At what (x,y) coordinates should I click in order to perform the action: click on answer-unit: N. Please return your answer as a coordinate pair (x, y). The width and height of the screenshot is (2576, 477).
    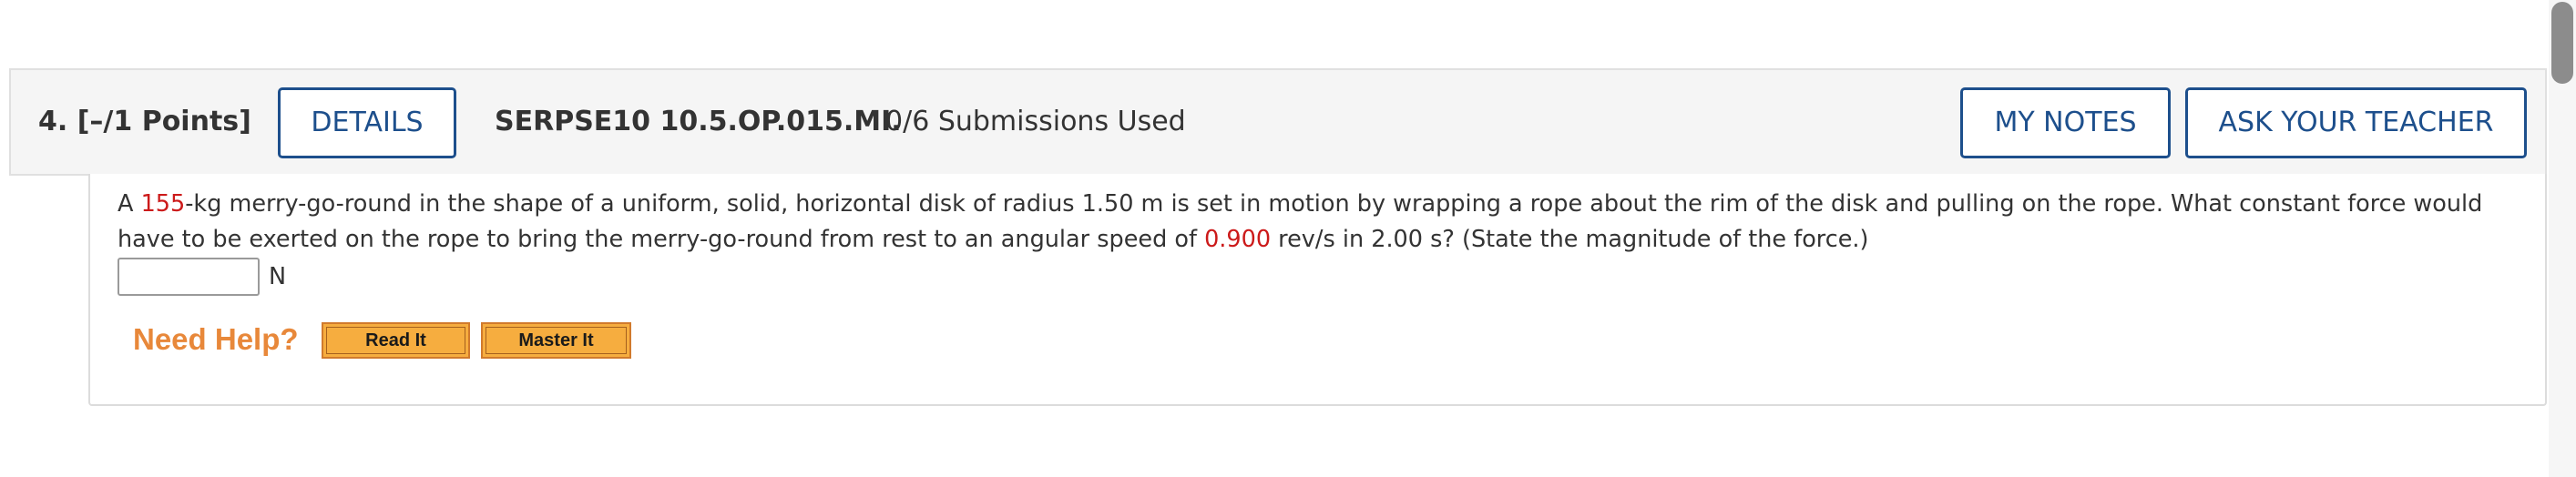
    Looking at the image, I should click on (278, 276).